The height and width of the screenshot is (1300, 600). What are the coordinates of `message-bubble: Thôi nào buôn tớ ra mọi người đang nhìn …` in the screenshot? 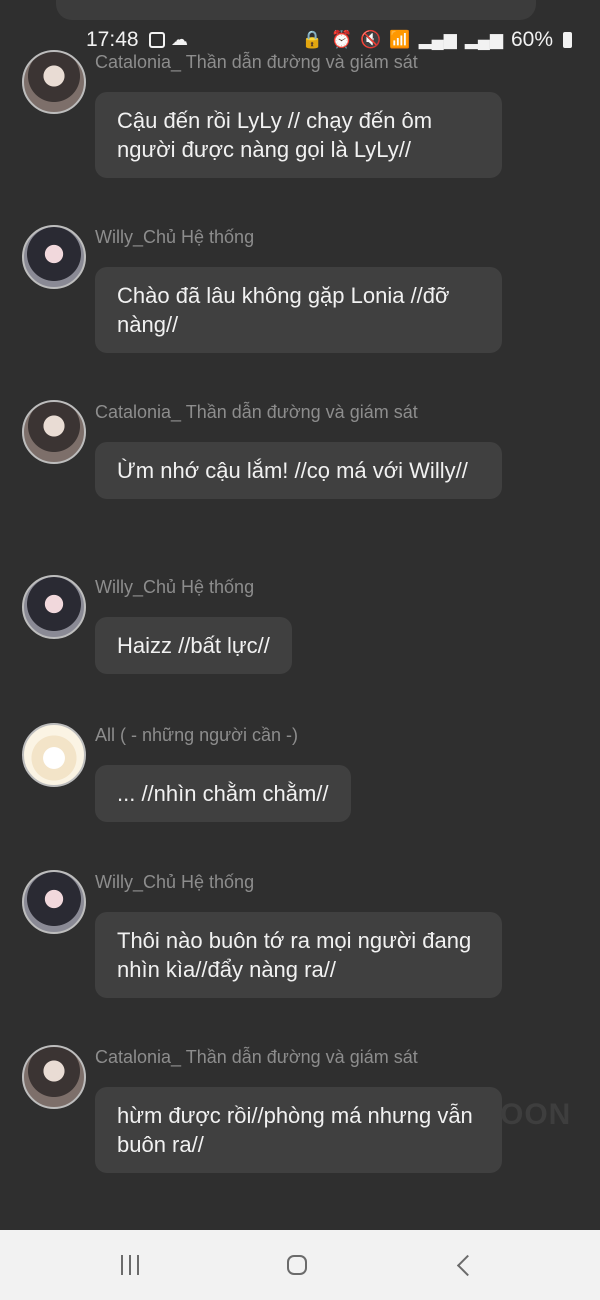 It's located at (298, 955).